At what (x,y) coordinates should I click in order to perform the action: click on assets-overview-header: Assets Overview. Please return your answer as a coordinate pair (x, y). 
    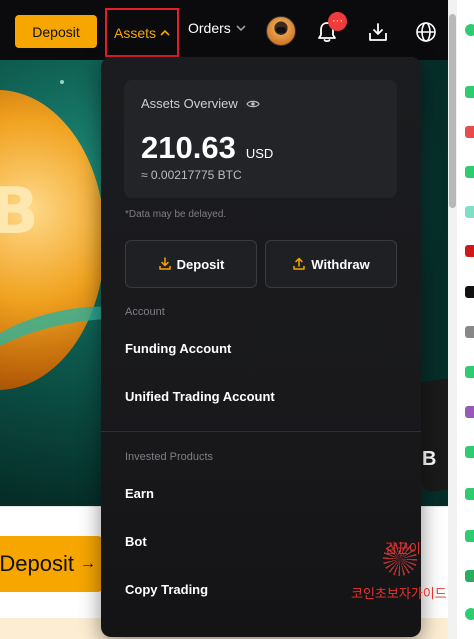
    Looking at the image, I should click on (200, 103).